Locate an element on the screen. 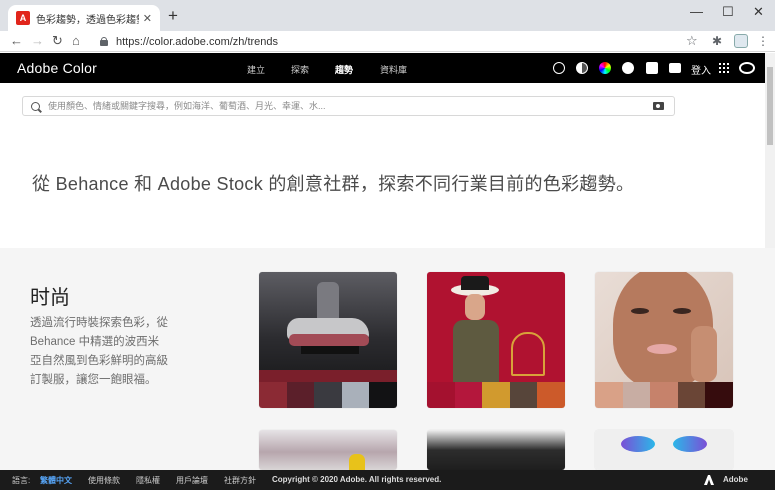 Image resolution: width=775 pixels, height=490 pixels. brand-logo: Adobe Color is located at coordinates (57, 68).